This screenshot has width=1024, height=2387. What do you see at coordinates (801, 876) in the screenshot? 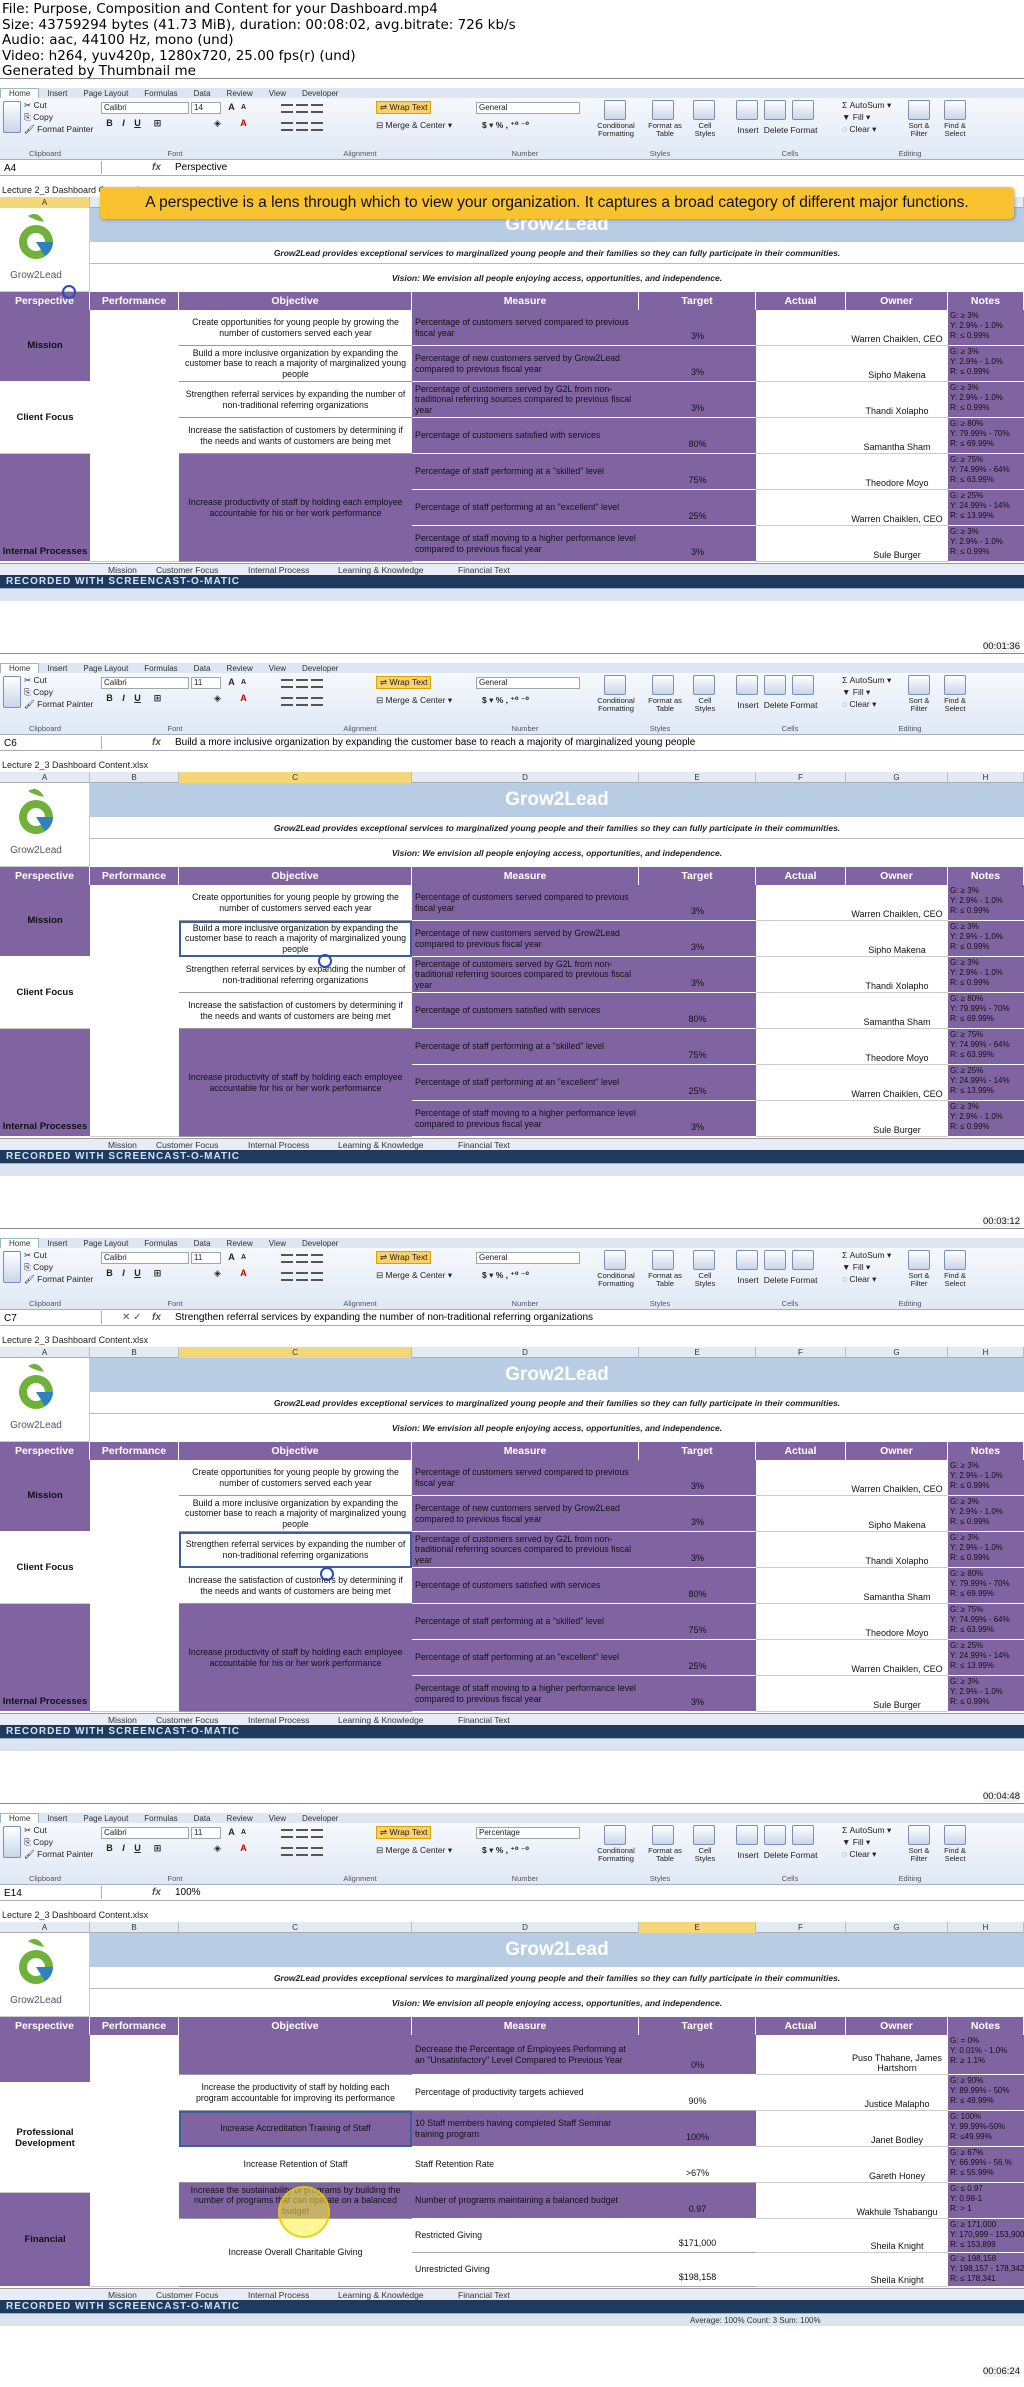
I see `header-actual: Actual` at bounding box center [801, 876].